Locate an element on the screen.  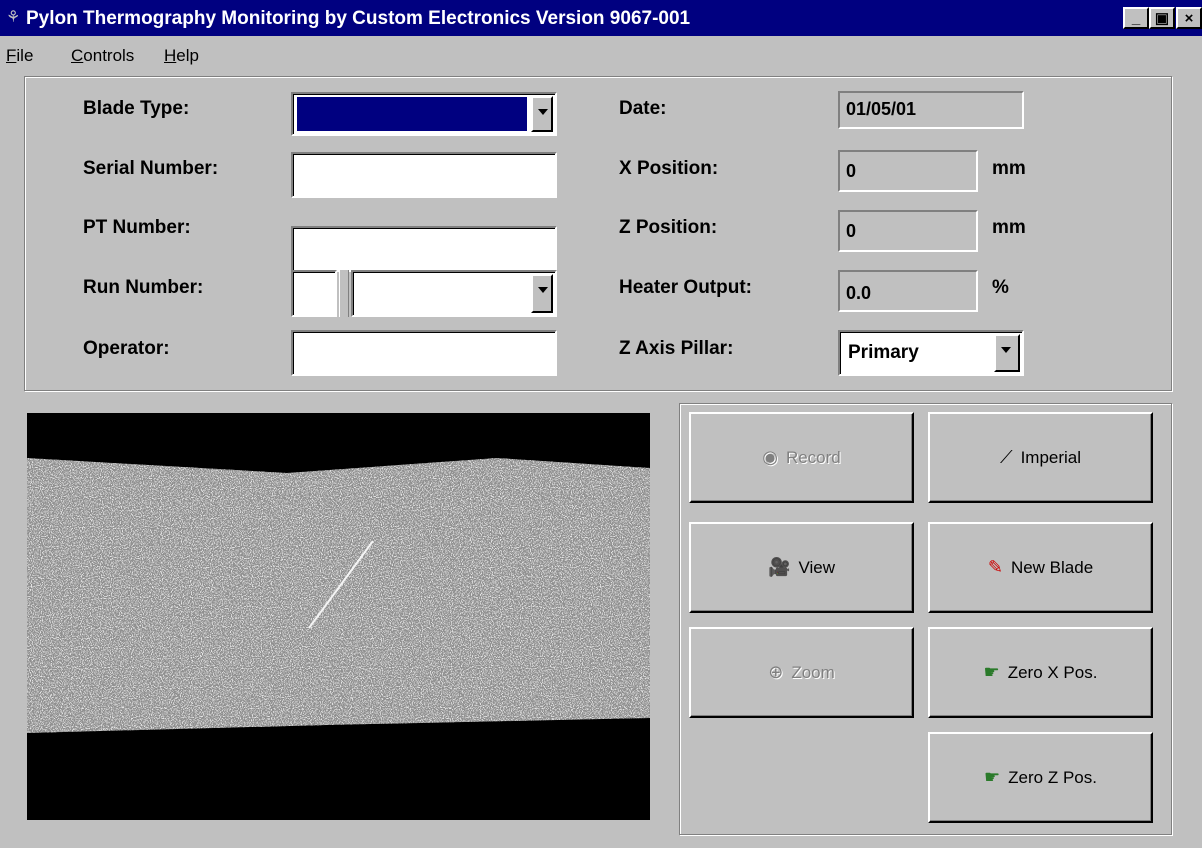
zero-x-button: ☛ Zero X Pos. is located at coordinates (1040, 672).